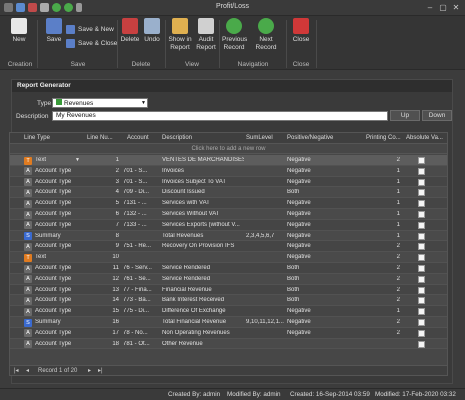 Image resolution: width=465 pixels, height=400 pixels. I want to click on next-record-button: Next Record, so click(266, 35).